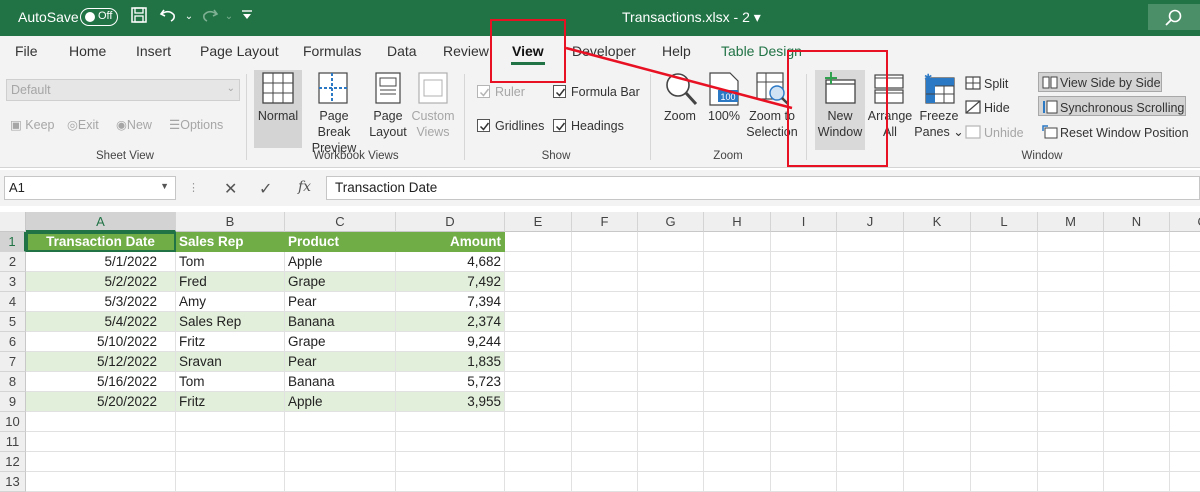 This screenshot has width=1200, height=492. What do you see at coordinates (937, 282) in the screenshot?
I see `cell-k3` at bounding box center [937, 282].